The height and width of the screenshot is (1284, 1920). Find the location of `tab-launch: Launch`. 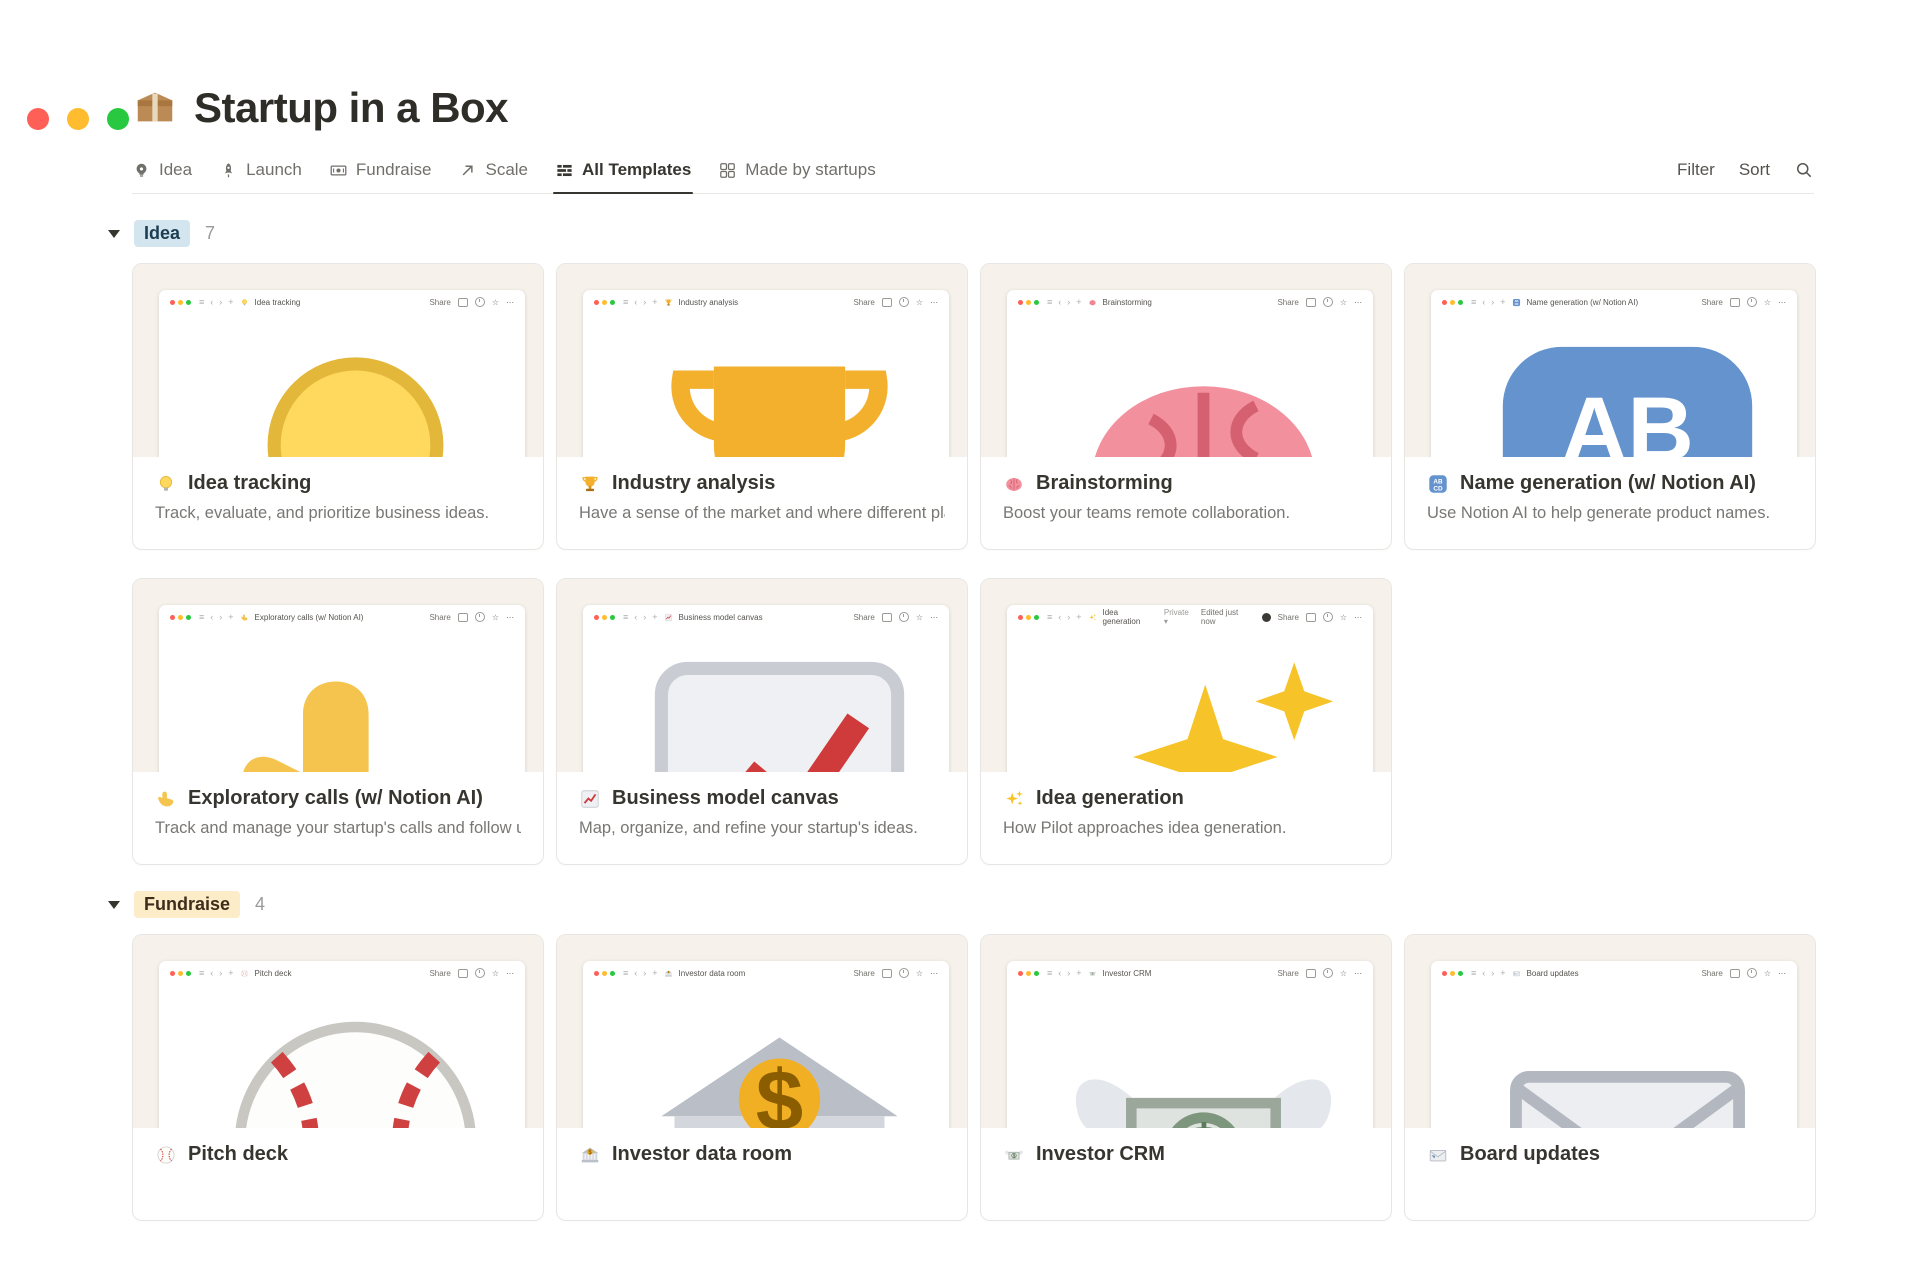

tab-launch: Launch is located at coordinates (260, 176).